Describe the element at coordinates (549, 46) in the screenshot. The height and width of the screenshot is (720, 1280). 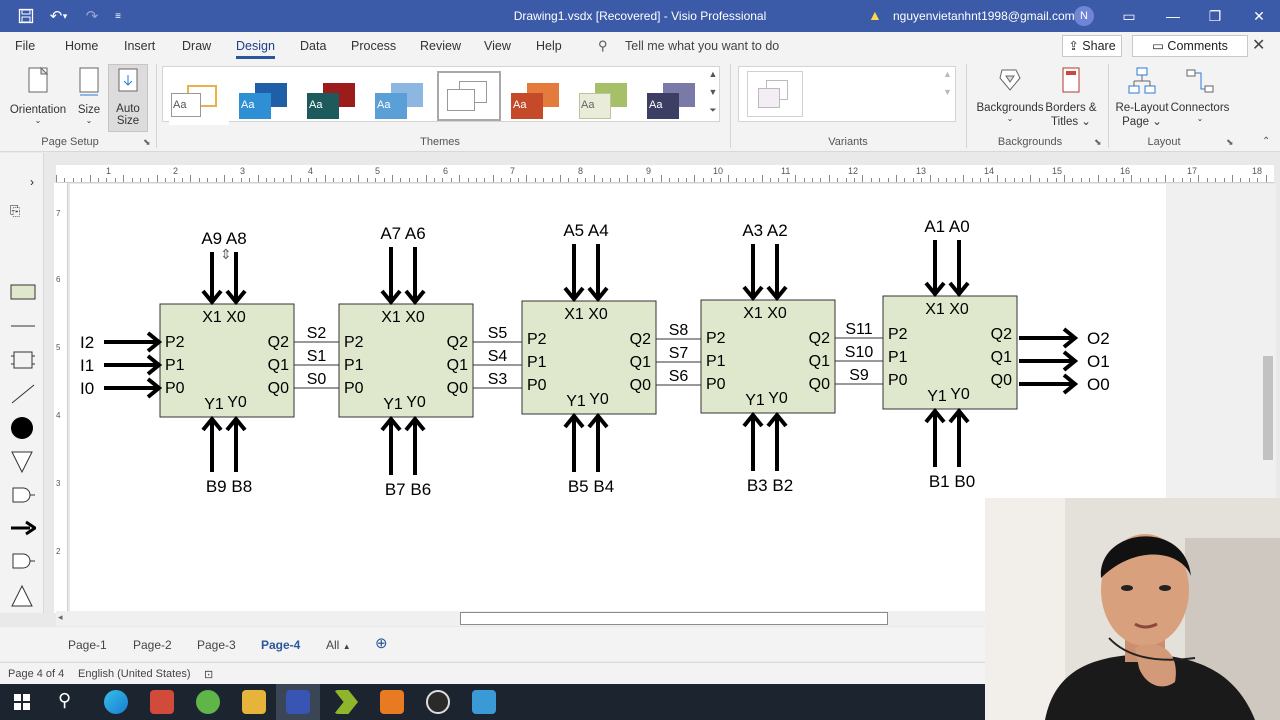
I see `tab-help: Help` at that location.